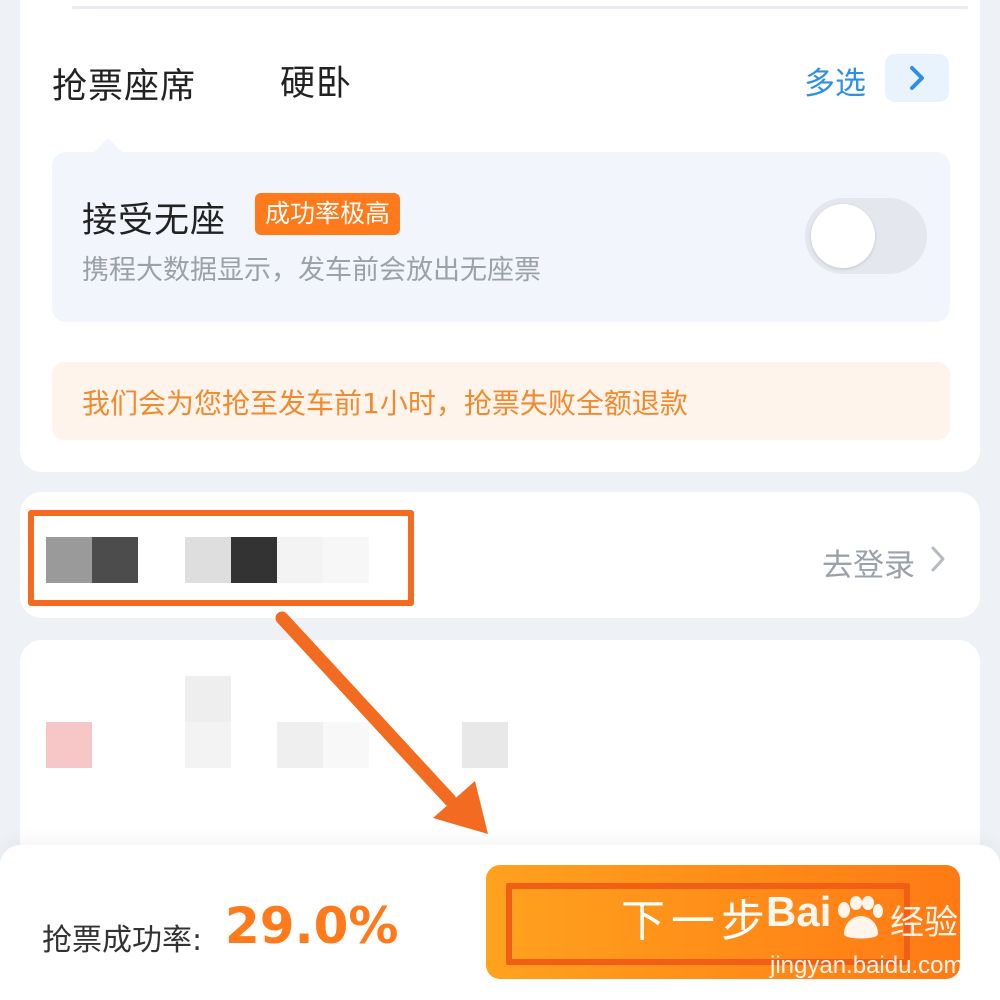 This screenshot has width=1000, height=1000. Describe the element at coordinates (843, 236) in the screenshot. I see `toggle-knob` at that location.